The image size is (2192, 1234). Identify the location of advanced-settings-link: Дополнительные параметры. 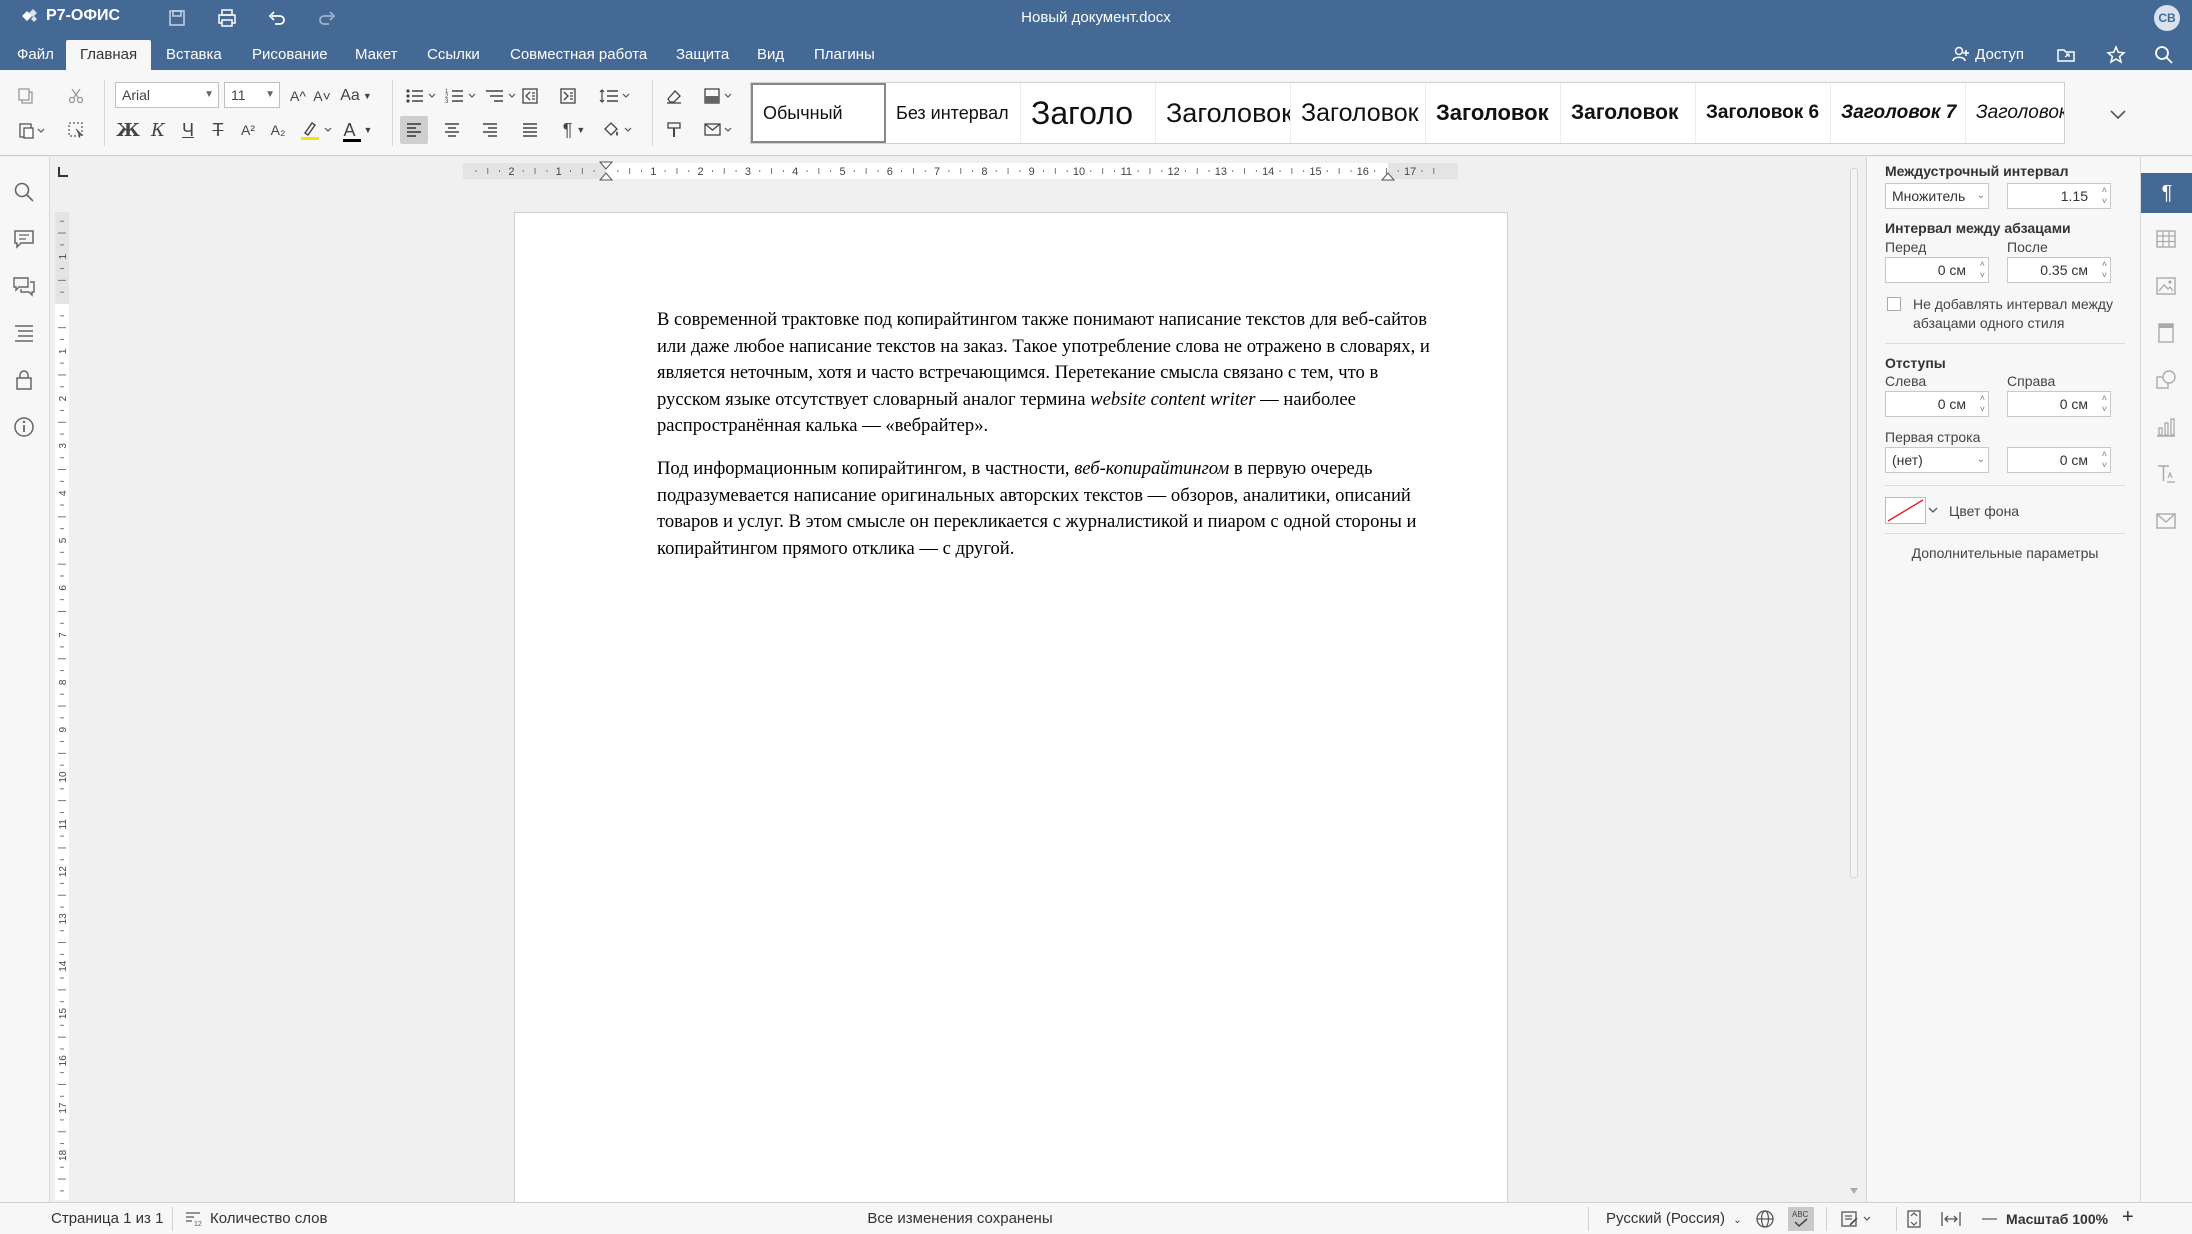
(2005, 553).